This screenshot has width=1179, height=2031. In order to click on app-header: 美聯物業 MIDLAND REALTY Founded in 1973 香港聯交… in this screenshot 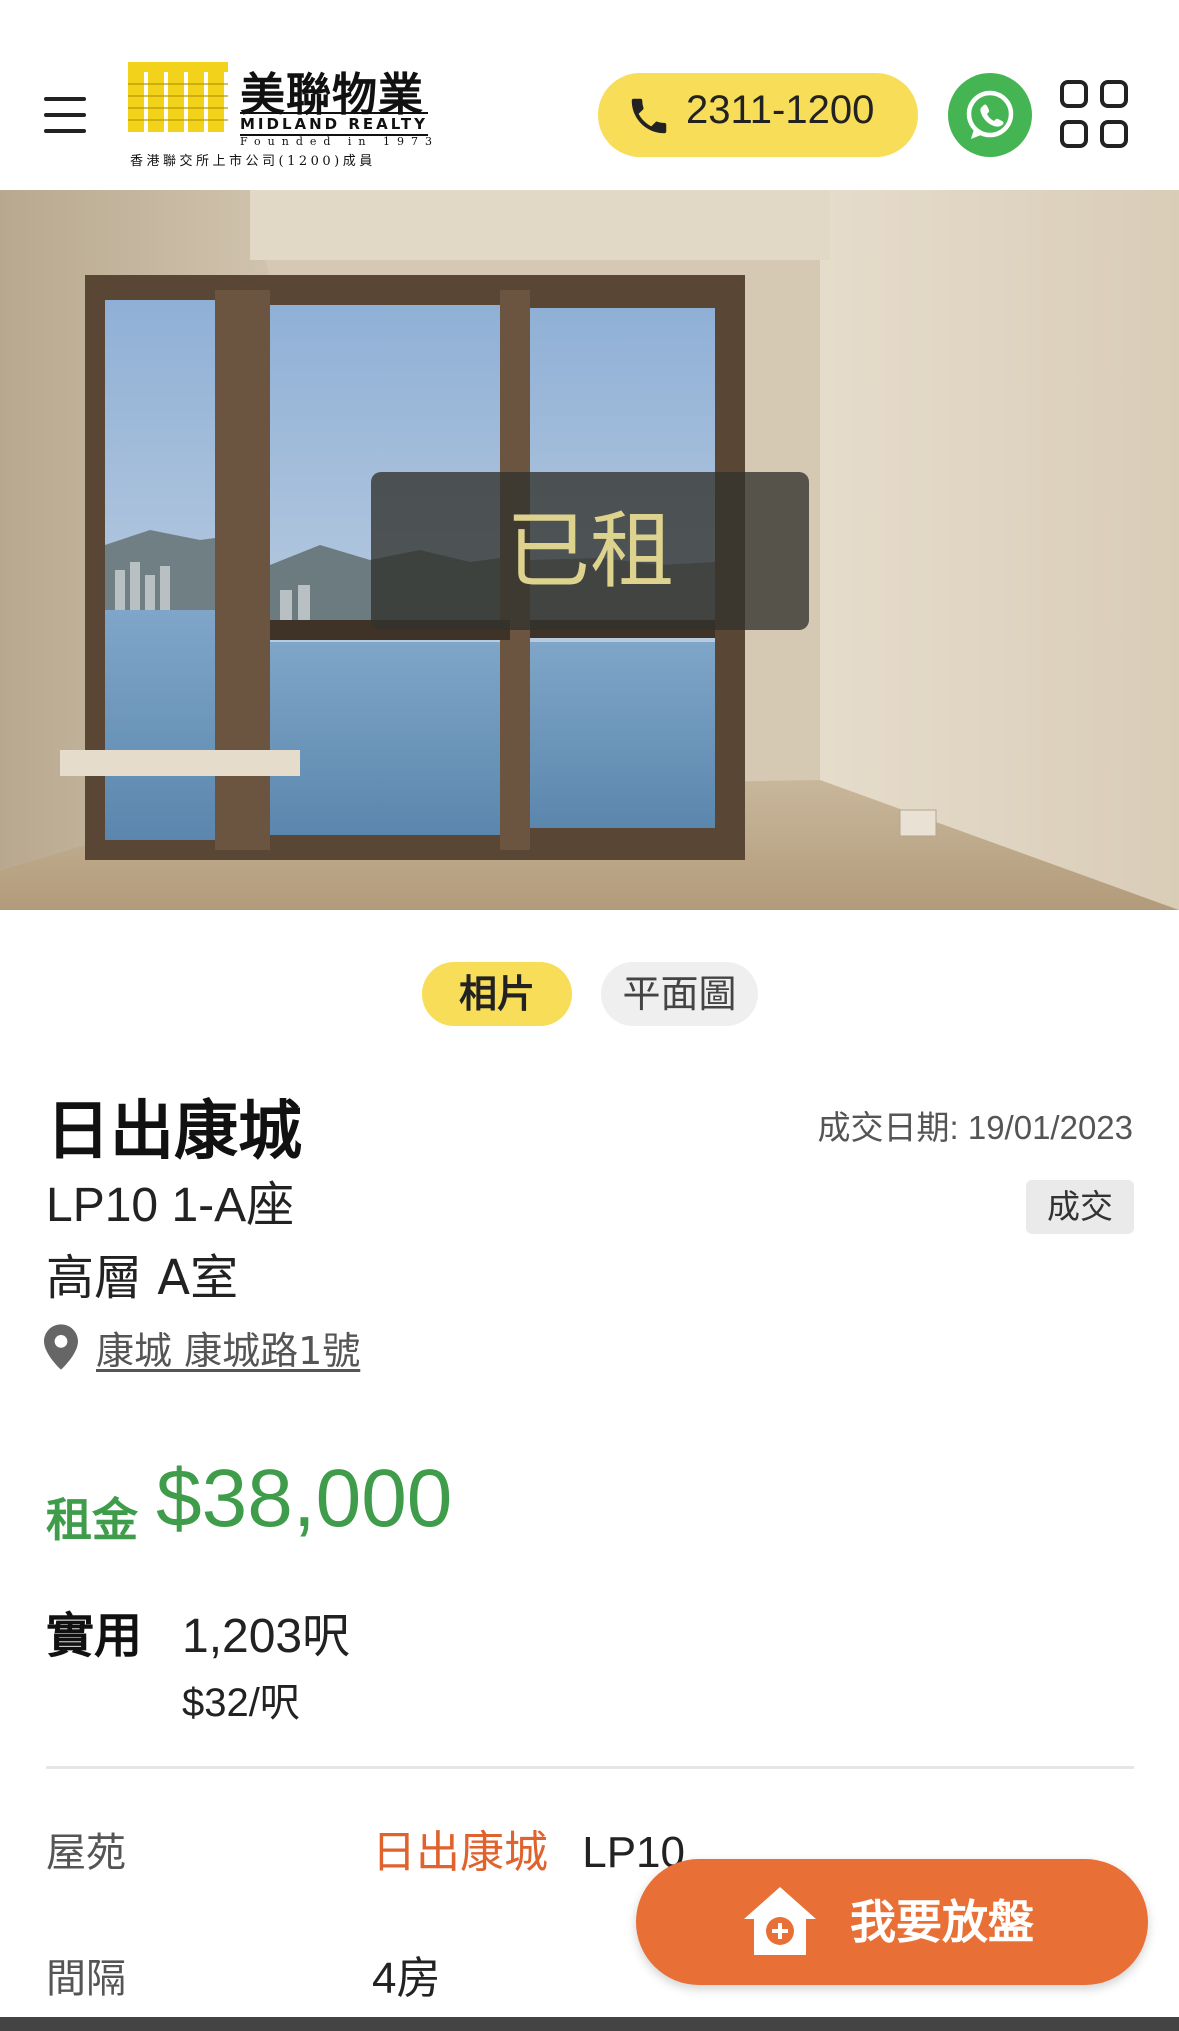, I will do `click(589, 95)`.